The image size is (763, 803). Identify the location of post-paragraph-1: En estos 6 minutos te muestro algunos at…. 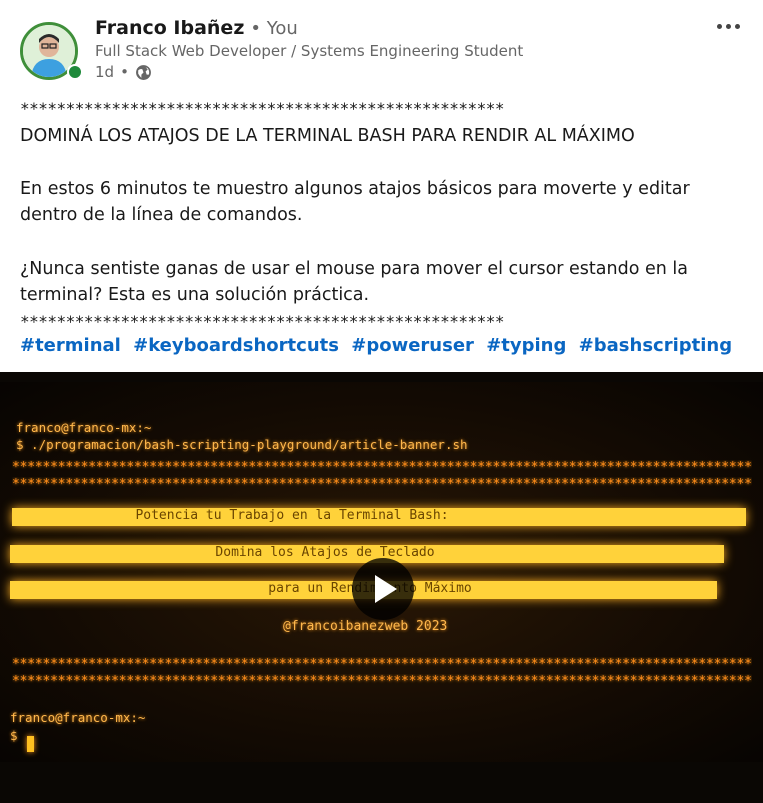
(355, 202).